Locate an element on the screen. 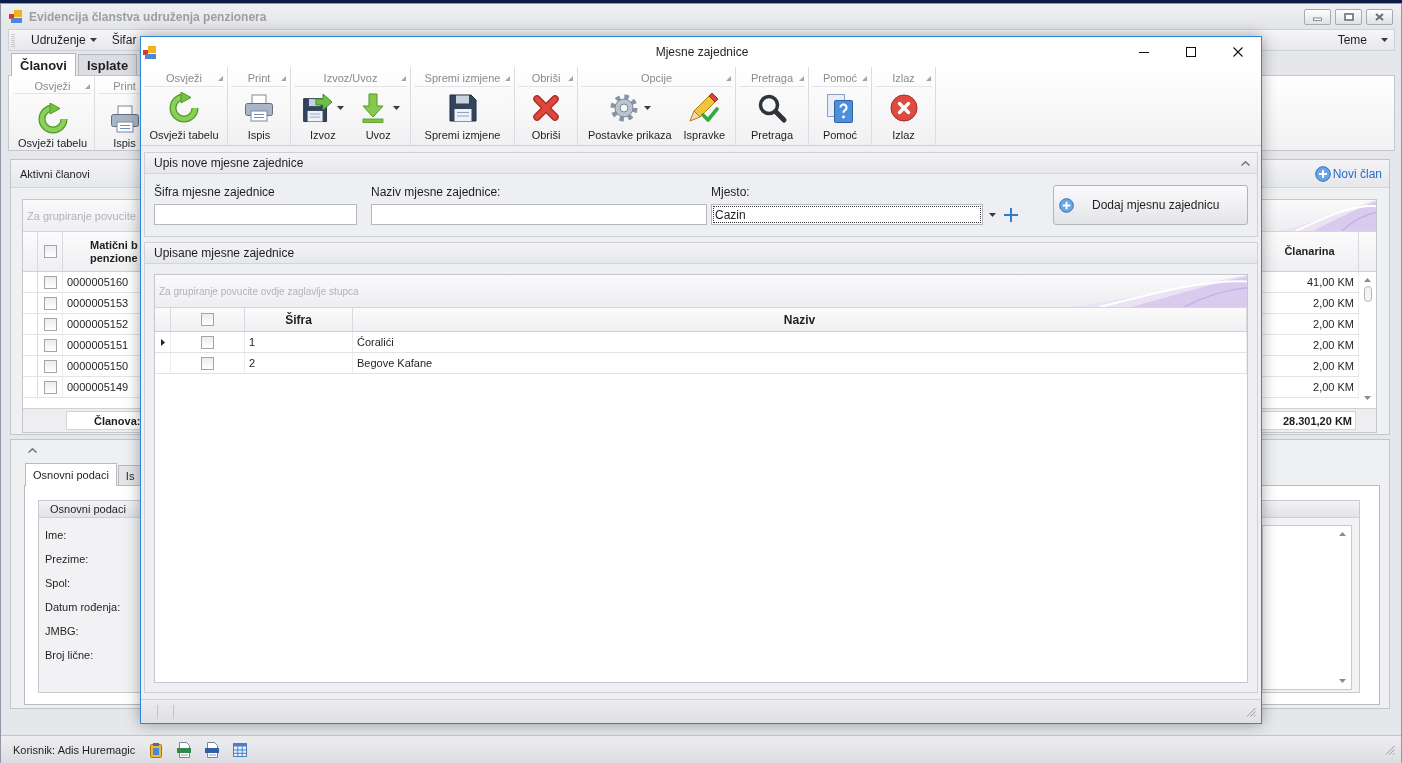 The image size is (1402, 763). scrollbar-thumb is located at coordinates (1367, 294).